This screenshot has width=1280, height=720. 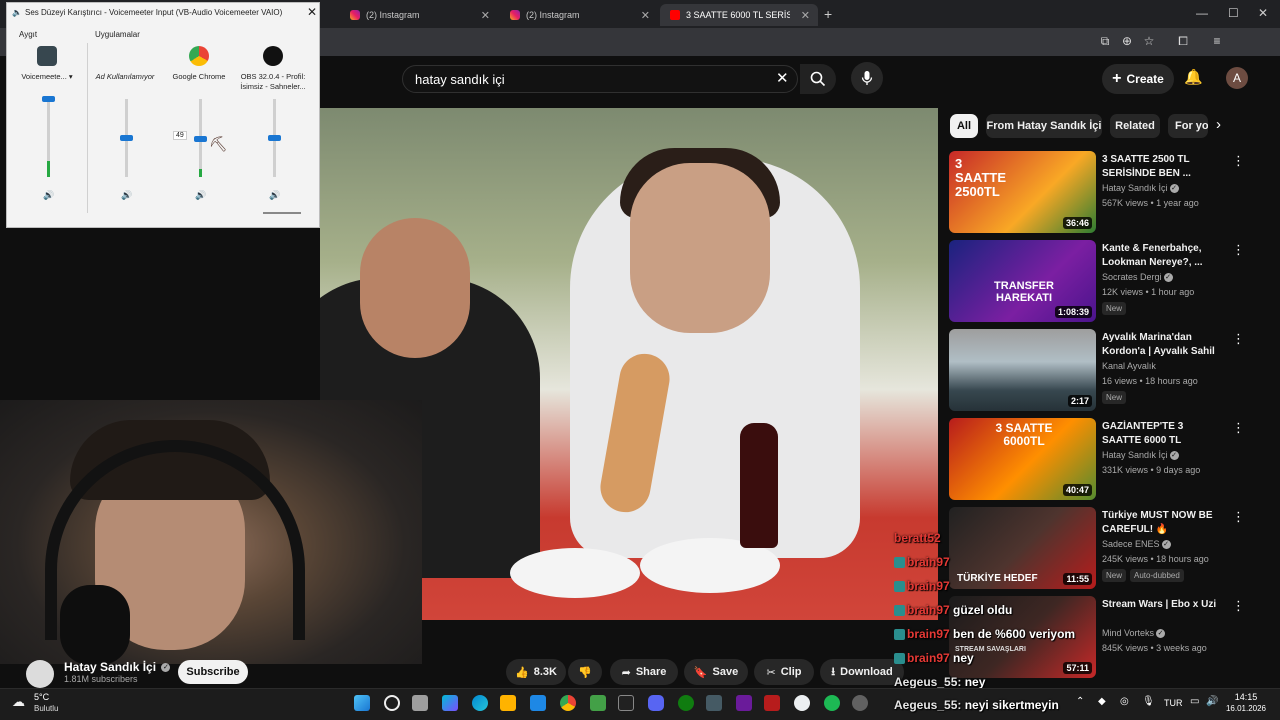 I want to click on tray-icon: ◎, so click(x=1124, y=701).